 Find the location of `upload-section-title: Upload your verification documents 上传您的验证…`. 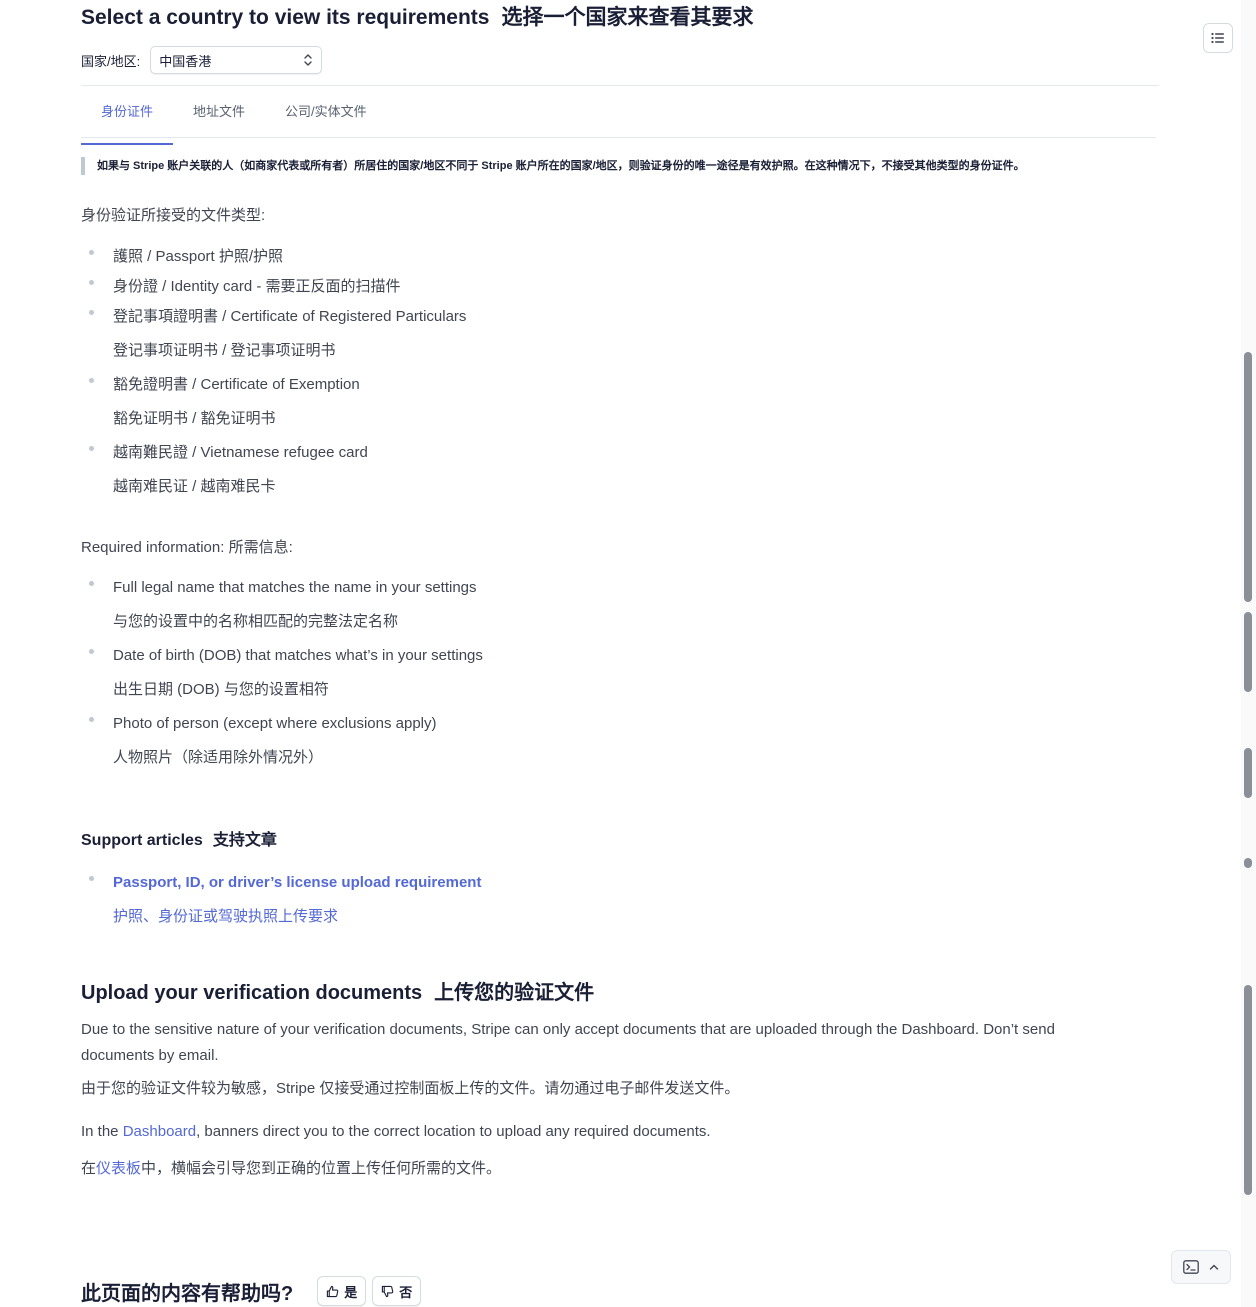

upload-section-title: Upload your verification documents 上传您的验证… is located at coordinates (337, 990).